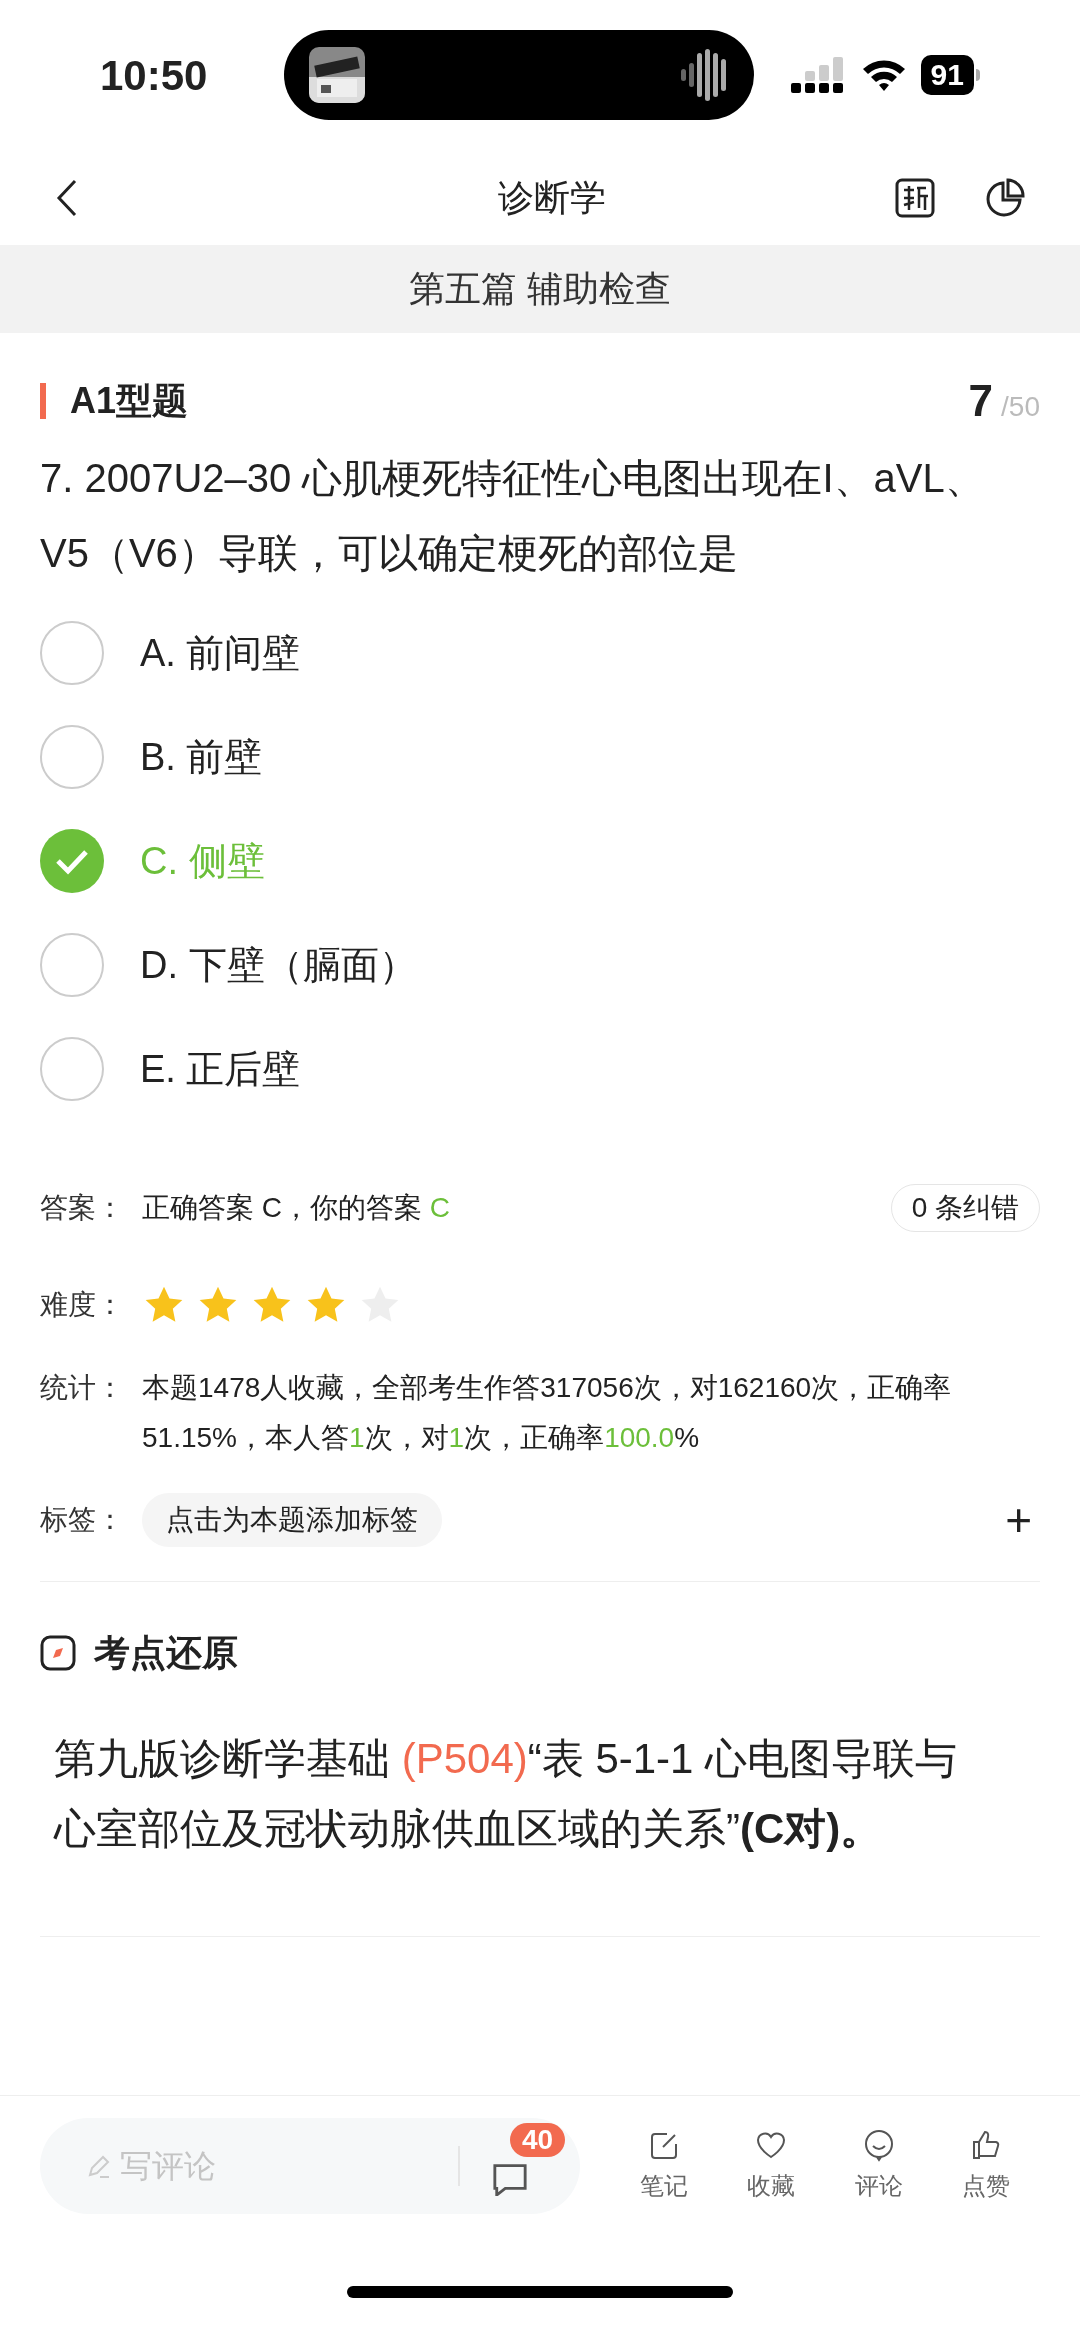 The width and height of the screenshot is (1080, 2341). Describe the element at coordinates (129, 401) in the screenshot. I see `section-title: A1型题` at that location.